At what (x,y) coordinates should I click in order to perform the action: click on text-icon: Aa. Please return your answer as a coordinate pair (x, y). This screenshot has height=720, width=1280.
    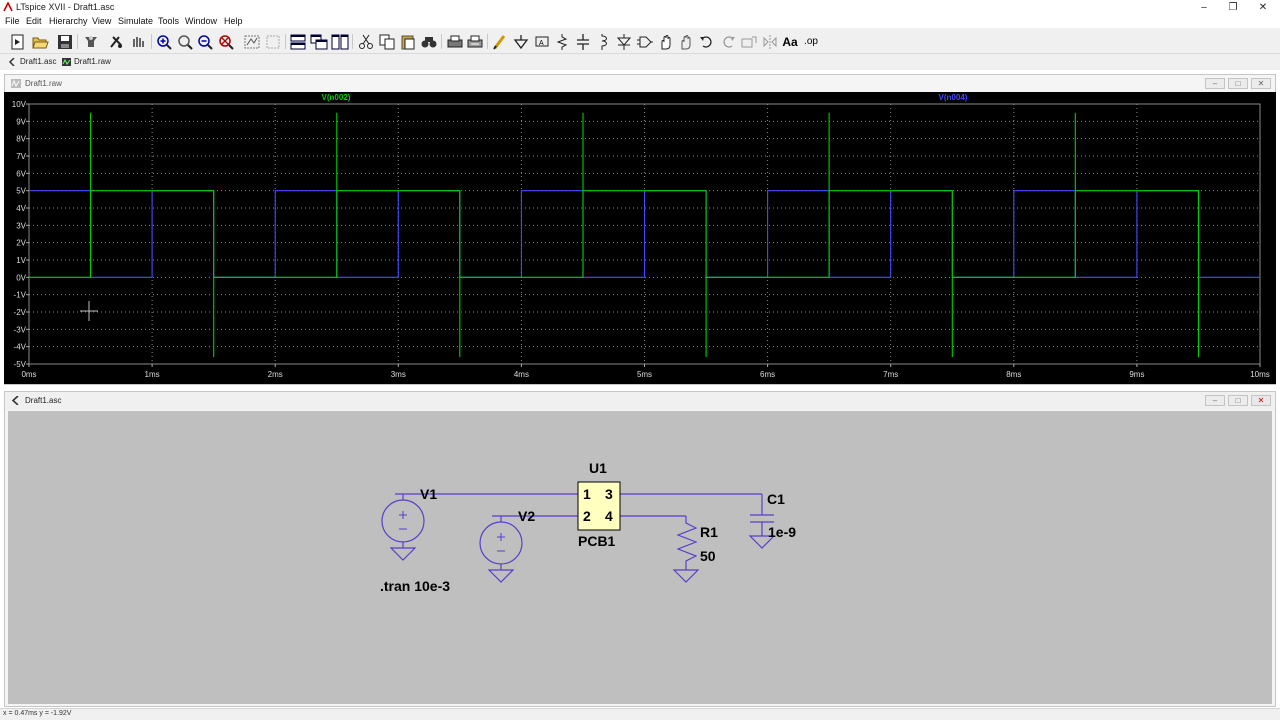
    Looking at the image, I should click on (790, 42).